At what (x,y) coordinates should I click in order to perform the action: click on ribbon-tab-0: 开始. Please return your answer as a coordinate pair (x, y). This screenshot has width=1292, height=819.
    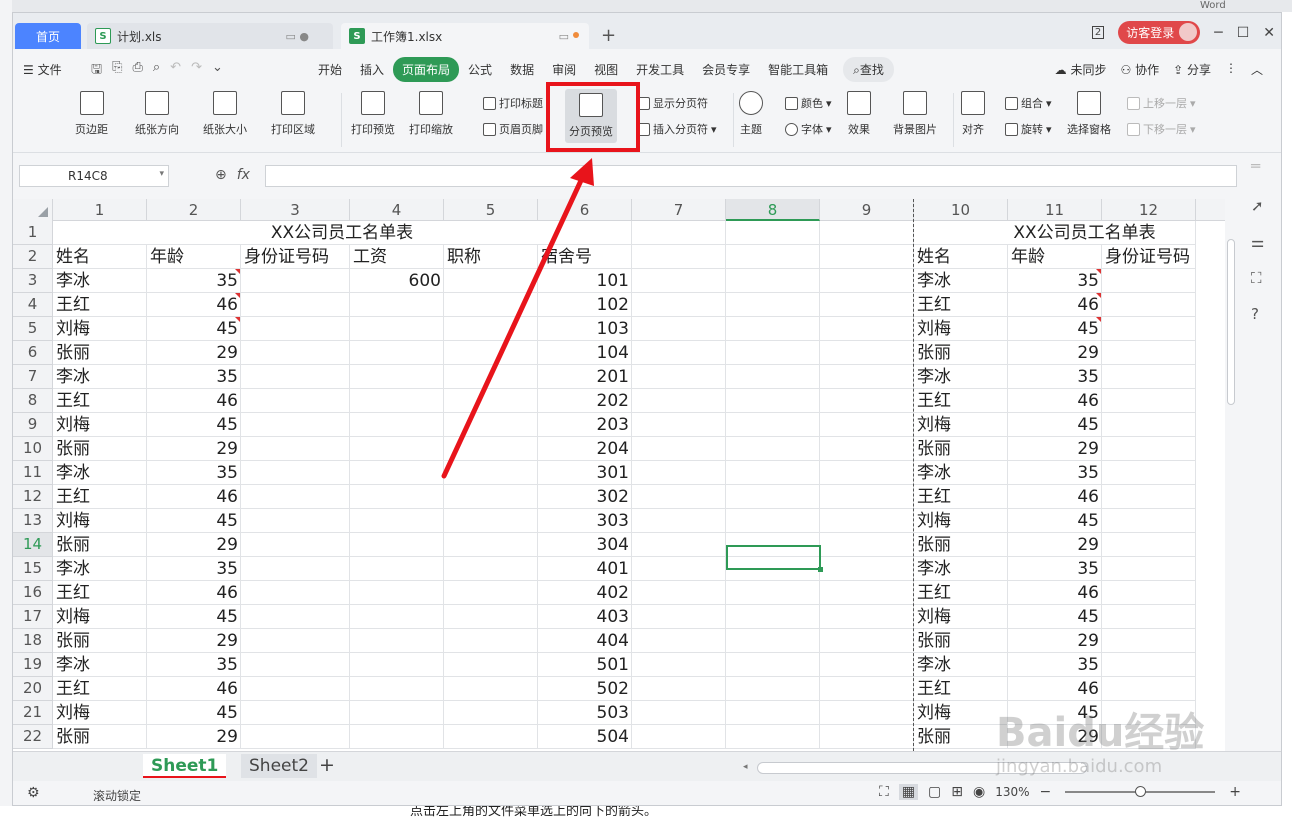
    Looking at the image, I should click on (330, 69).